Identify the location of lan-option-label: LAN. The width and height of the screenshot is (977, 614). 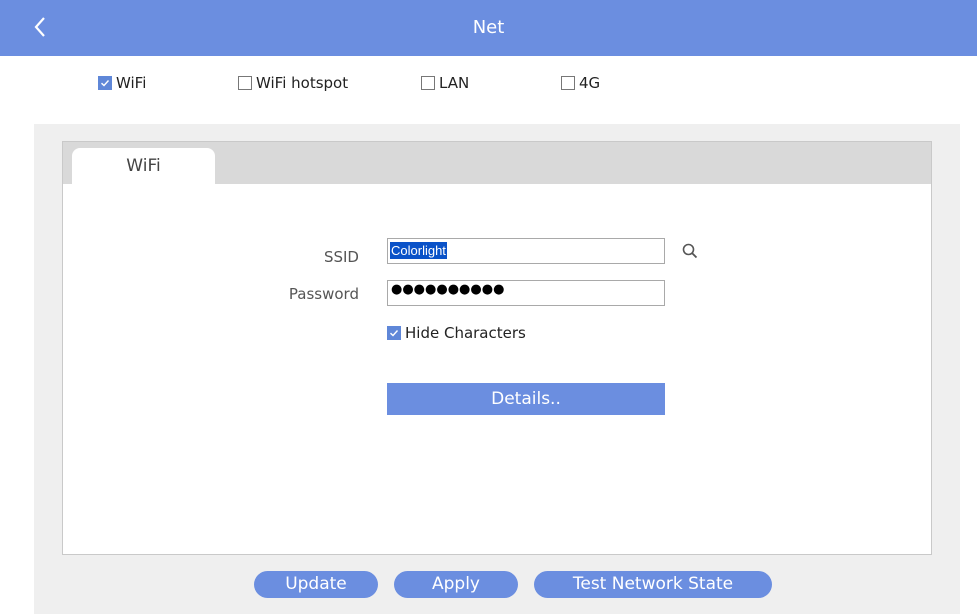
(454, 83).